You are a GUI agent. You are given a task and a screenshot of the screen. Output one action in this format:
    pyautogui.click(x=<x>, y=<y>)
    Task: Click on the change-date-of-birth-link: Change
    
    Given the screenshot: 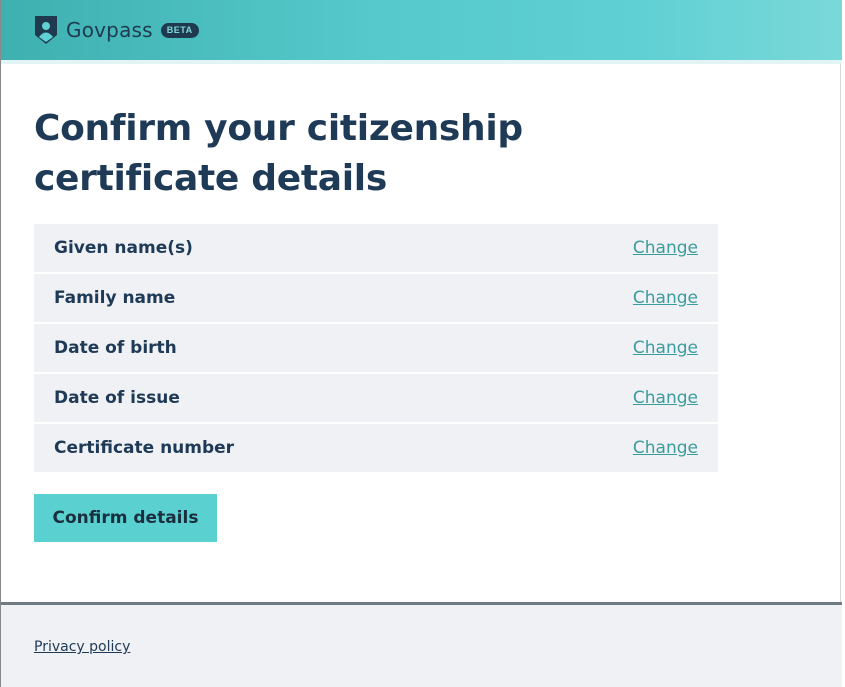 What is the action you would take?
    pyautogui.click(x=665, y=348)
    